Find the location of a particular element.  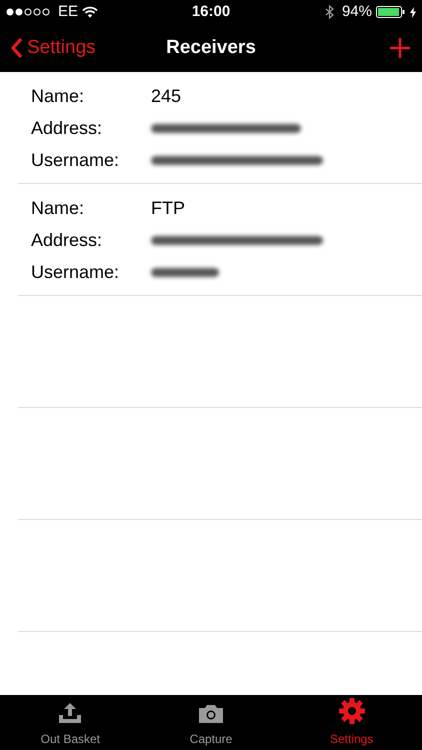

clock-time: 16:00 is located at coordinates (211, 12).